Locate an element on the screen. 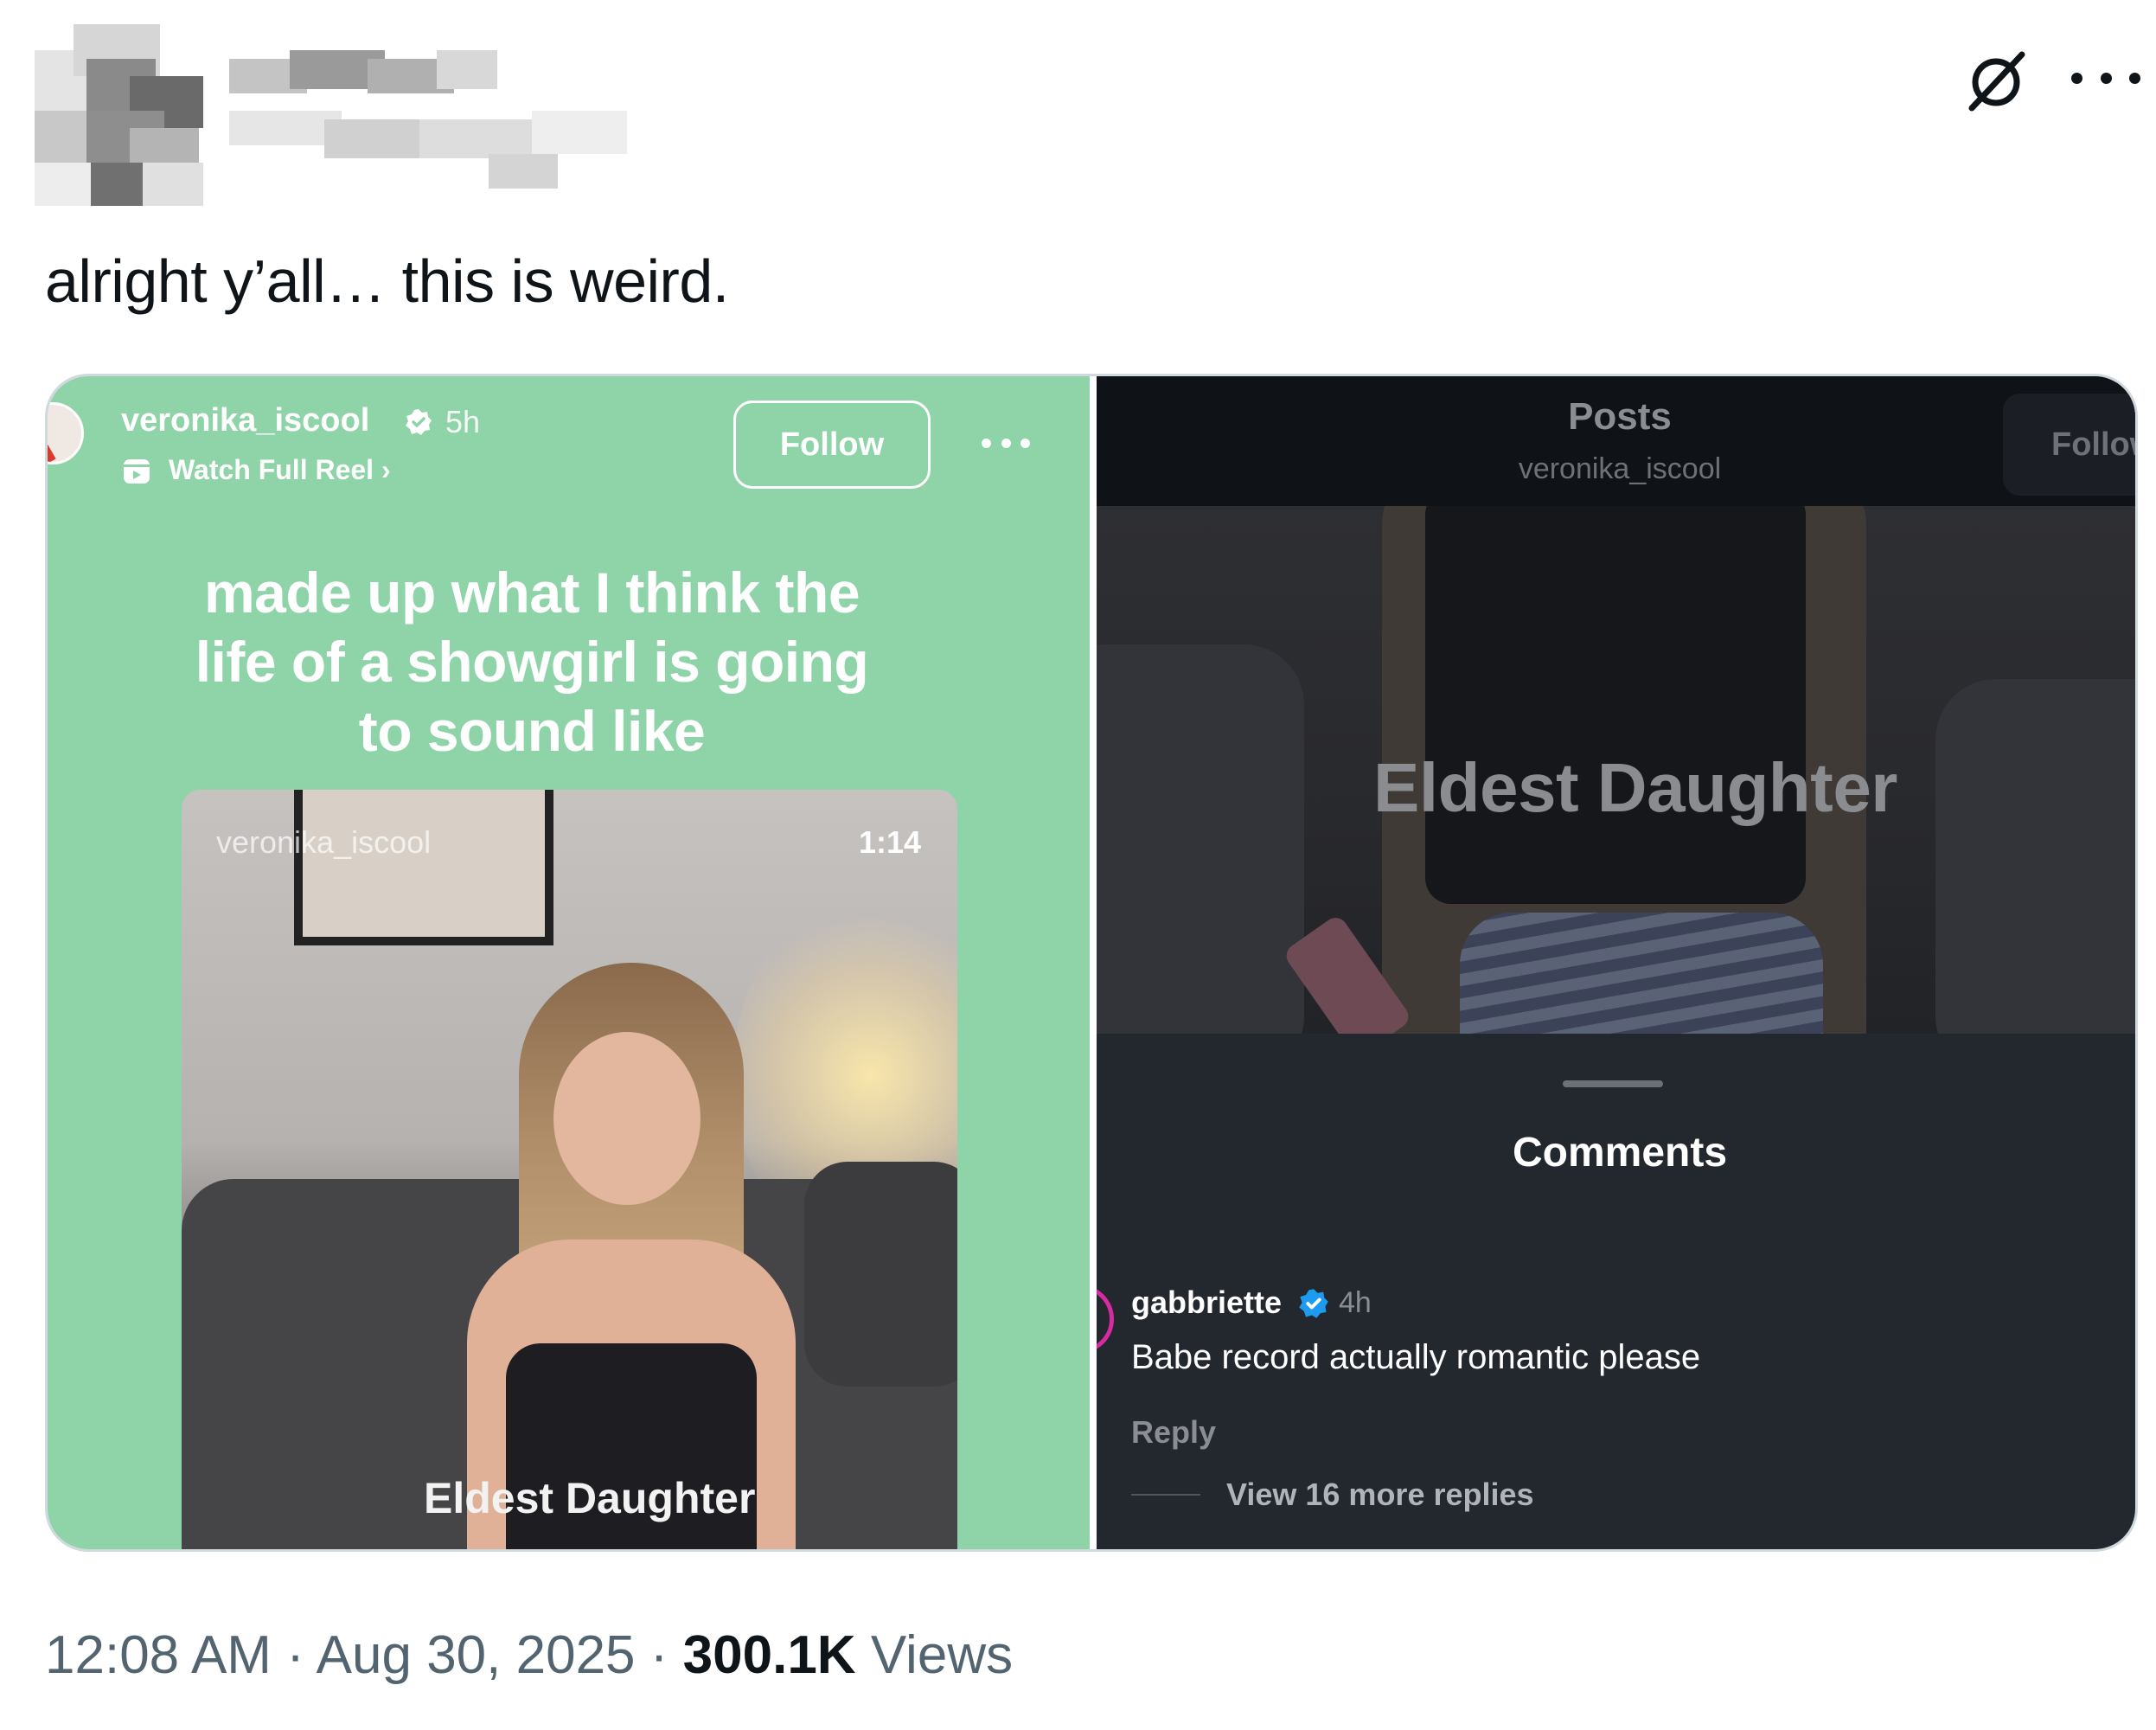 The image size is (2156, 1730). comment-time: 4h is located at coordinates (1355, 1303).